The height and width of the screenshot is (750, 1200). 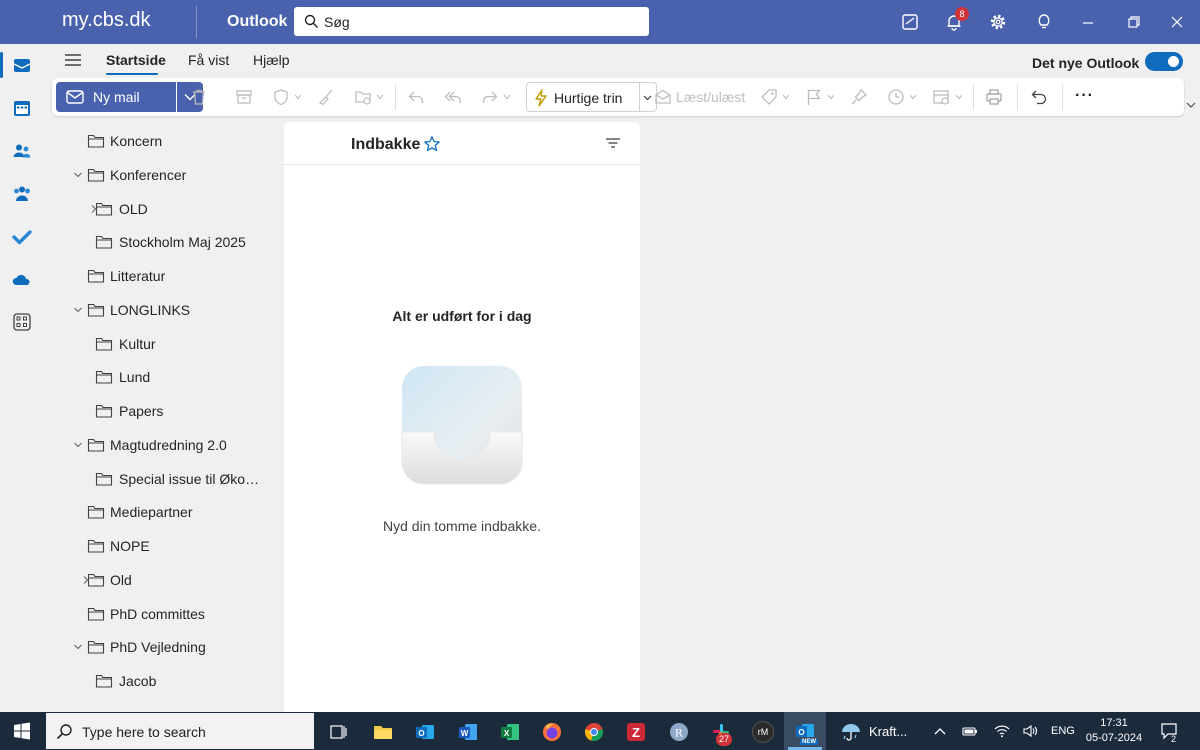 I want to click on language-indicator: ENG, so click(x=1063, y=731).